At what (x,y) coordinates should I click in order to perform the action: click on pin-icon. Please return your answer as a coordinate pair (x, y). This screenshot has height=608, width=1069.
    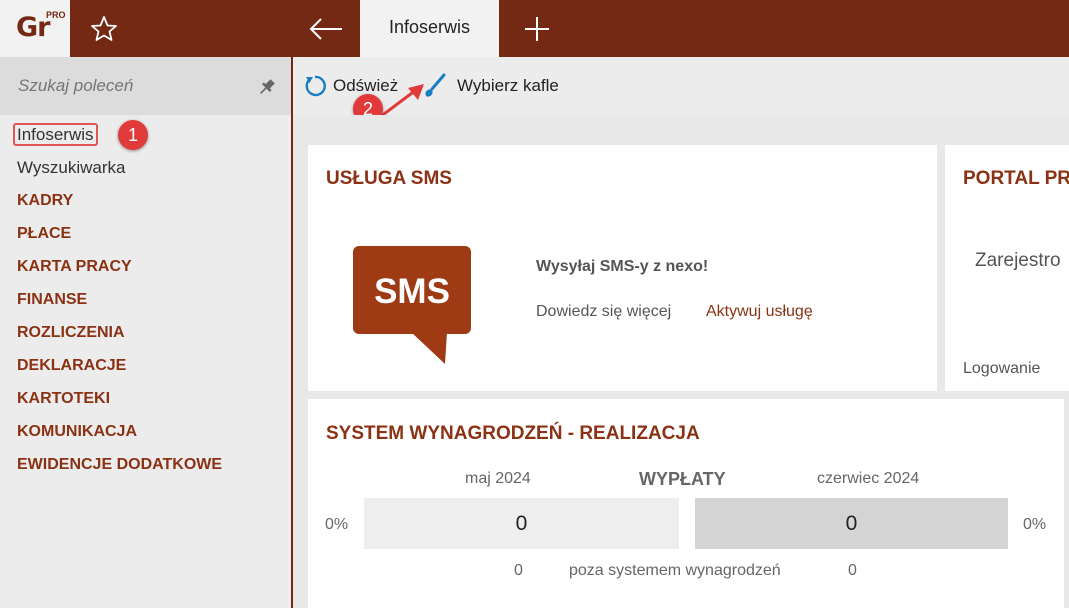
    Looking at the image, I should click on (267, 87).